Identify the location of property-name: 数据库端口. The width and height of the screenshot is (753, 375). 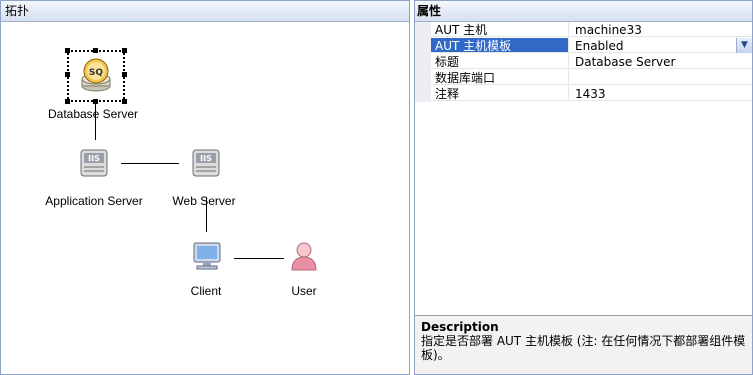
(500, 77).